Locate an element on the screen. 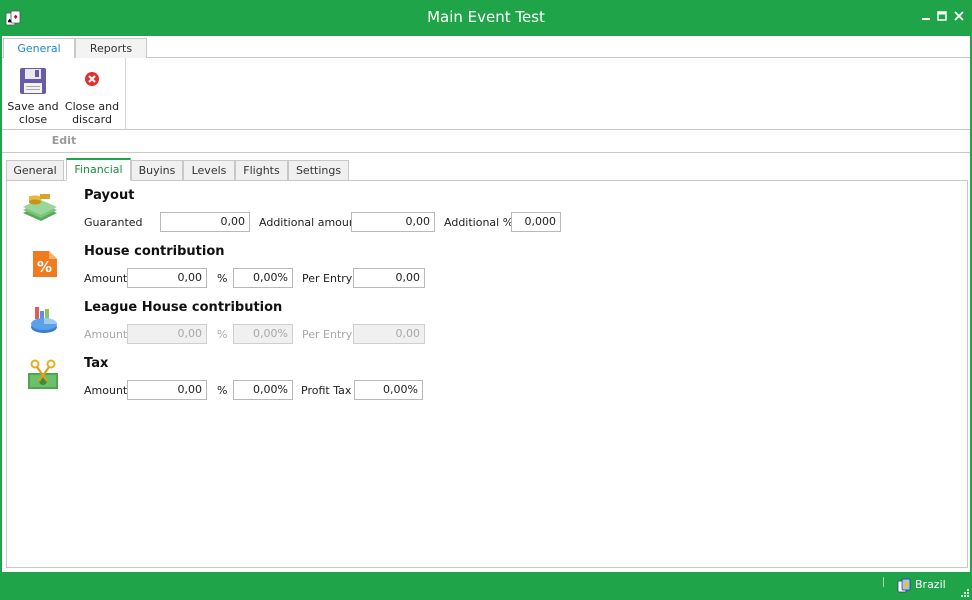 The height and width of the screenshot is (600, 972). window-title: Main Event Test is located at coordinates (486, 17).